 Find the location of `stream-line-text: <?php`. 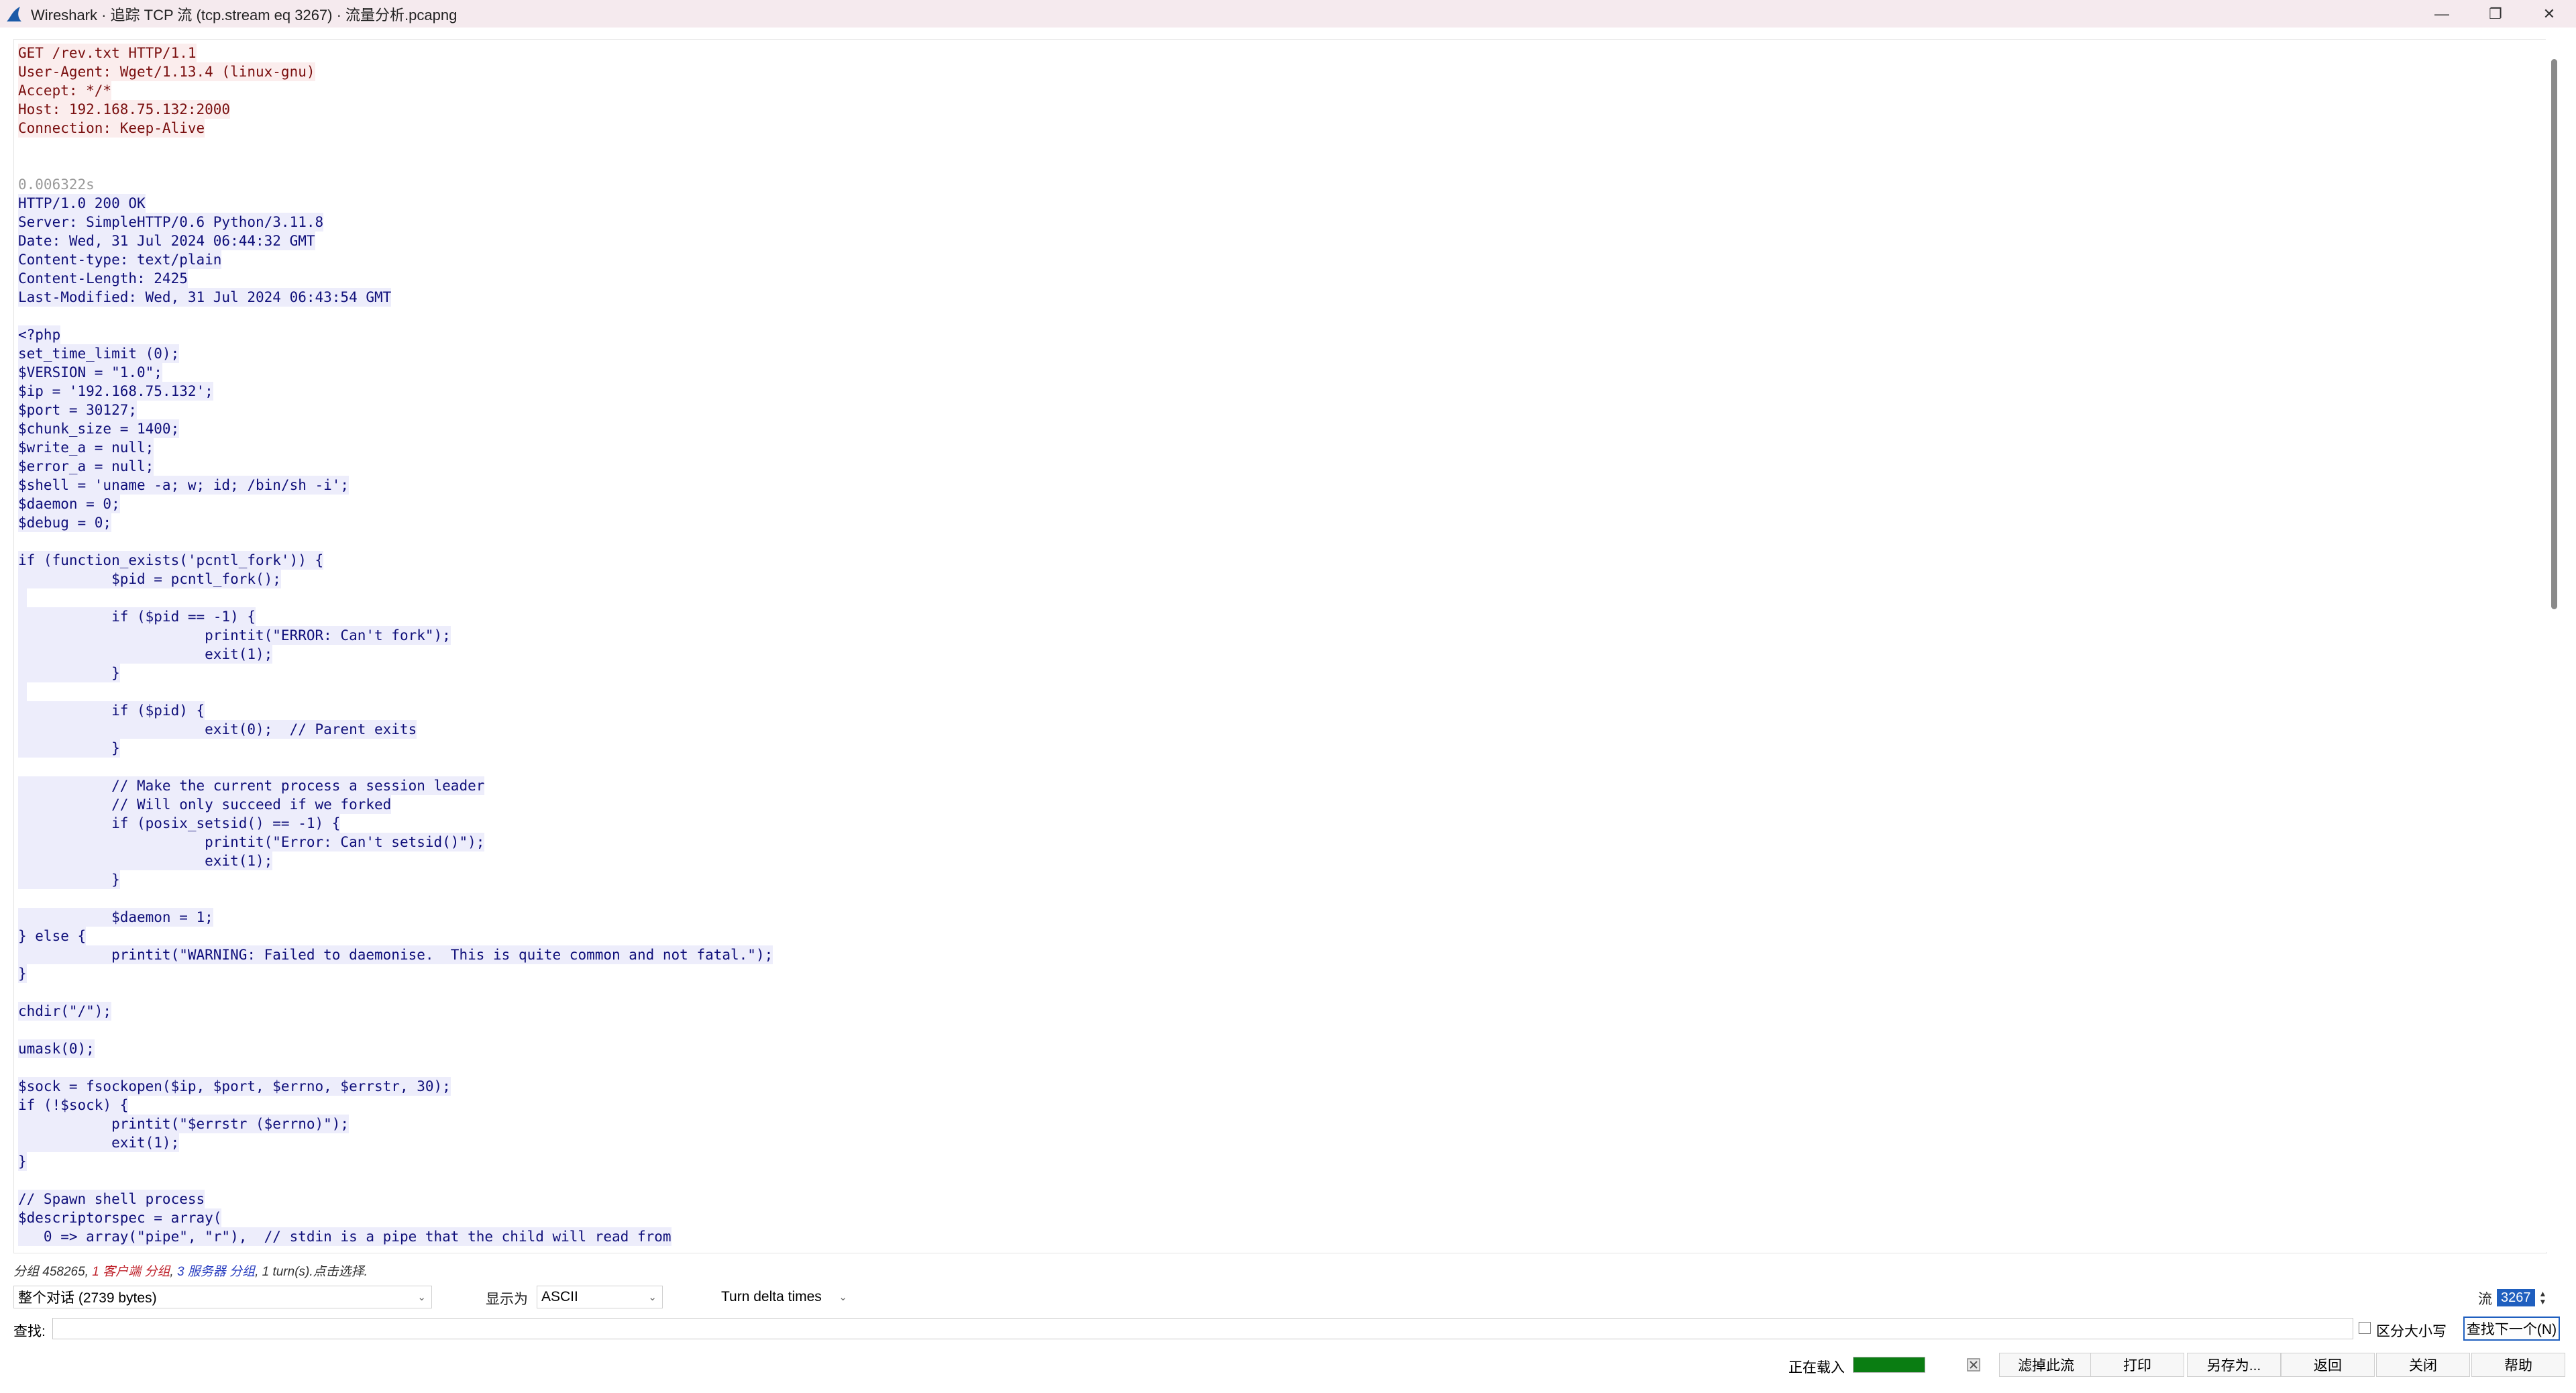

stream-line-text: <?php is located at coordinates (39, 334).